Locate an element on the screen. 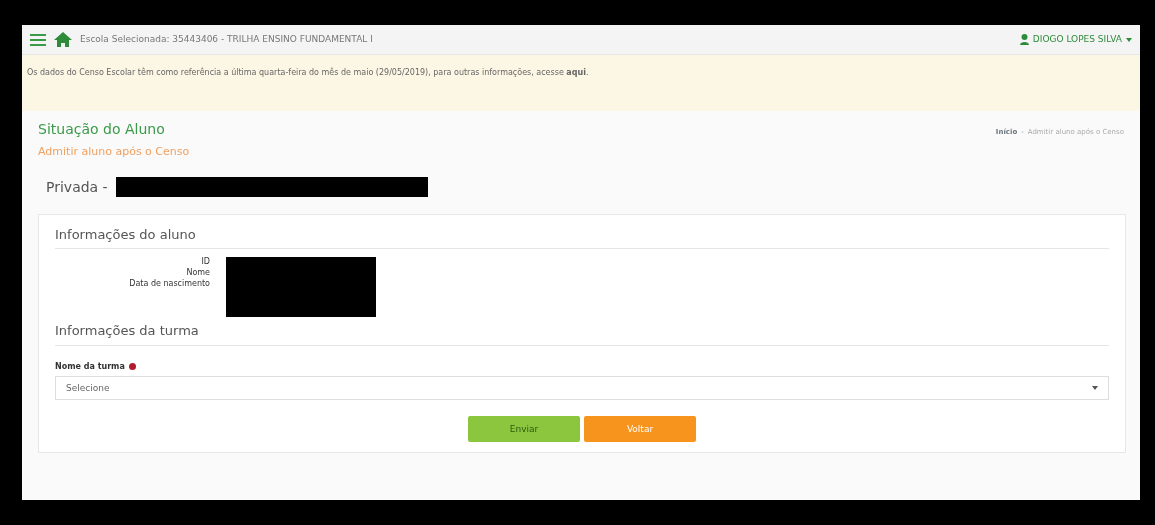  school-heading: Privada - is located at coordinates (77, 187).